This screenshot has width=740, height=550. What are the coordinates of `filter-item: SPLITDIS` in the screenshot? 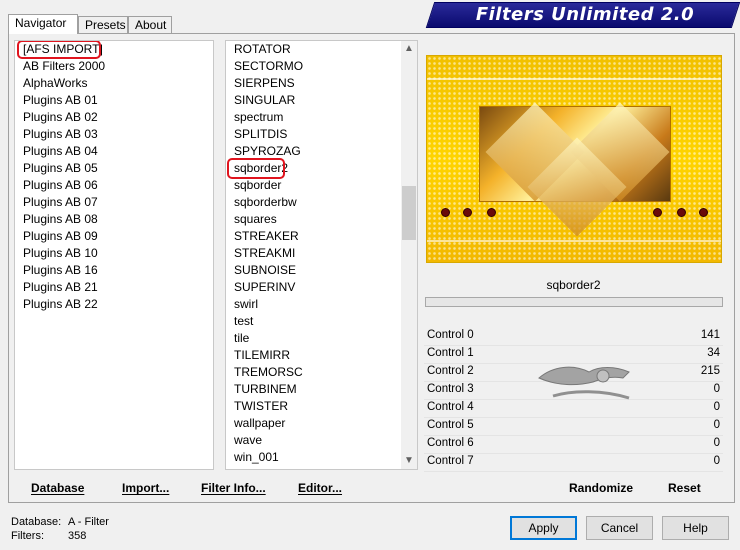 It's located at (260, 134).